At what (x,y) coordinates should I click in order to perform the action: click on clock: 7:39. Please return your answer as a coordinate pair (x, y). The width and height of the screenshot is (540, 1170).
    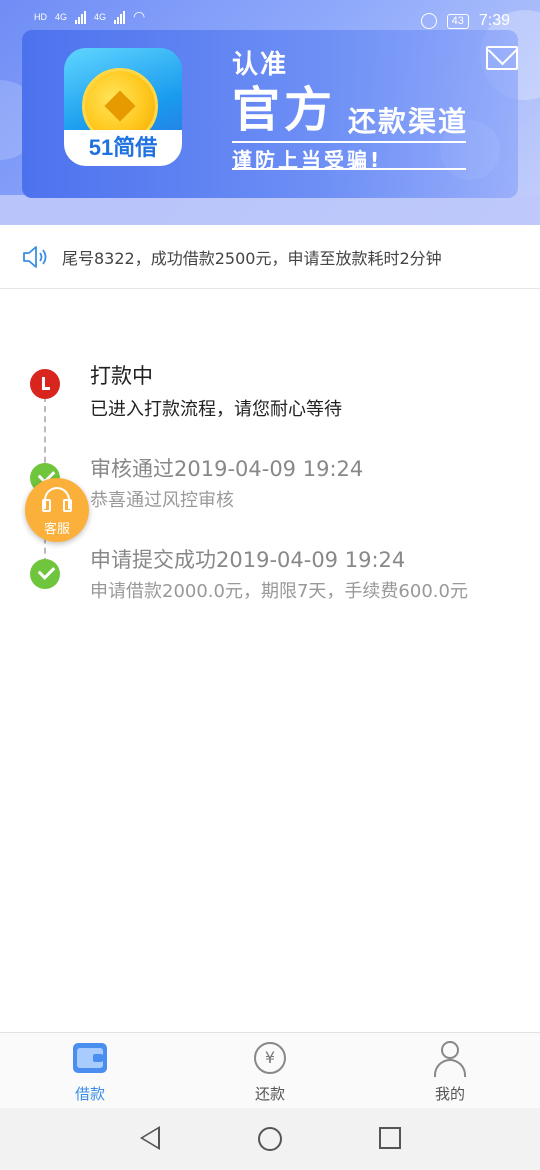
    Looking at the image, I should click on (494, 20).